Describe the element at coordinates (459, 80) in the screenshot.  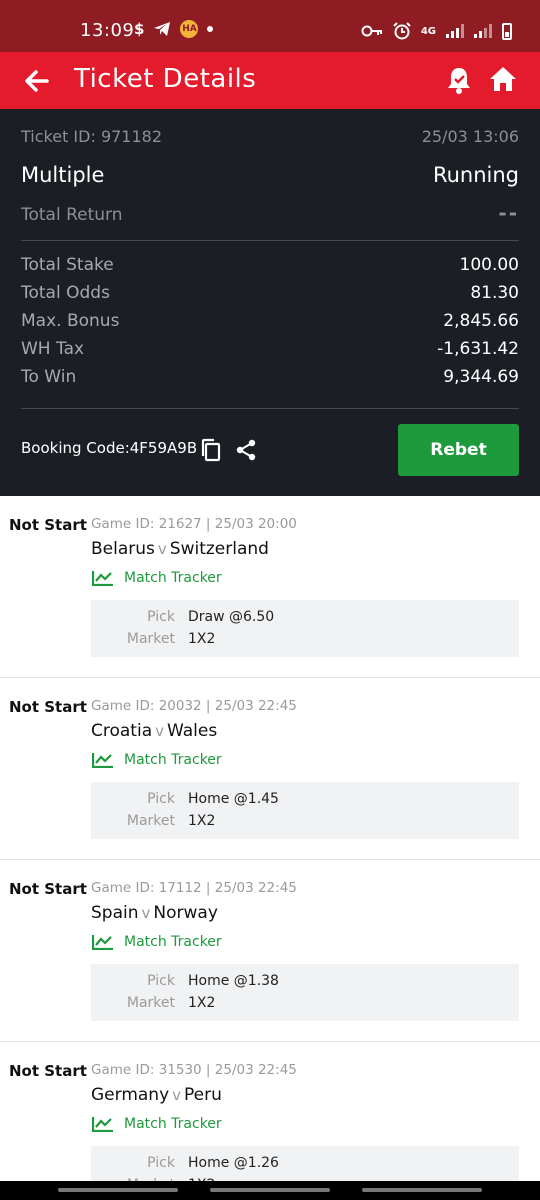
I see `bell-icon` at that location.